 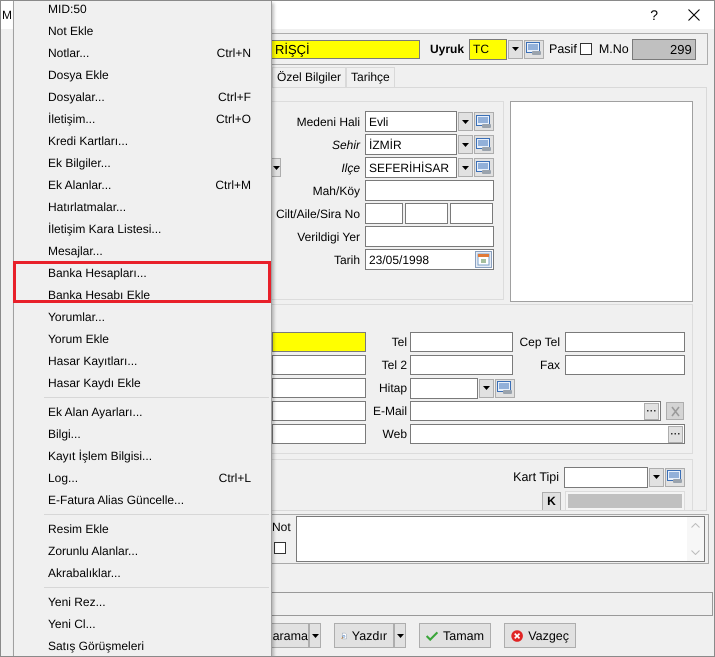 What do you see at coordinates (142, 185) in the screenshot?
I see `menu-item: Ek Alanlar... Ctrl+M` at bounding box center [142, 185].